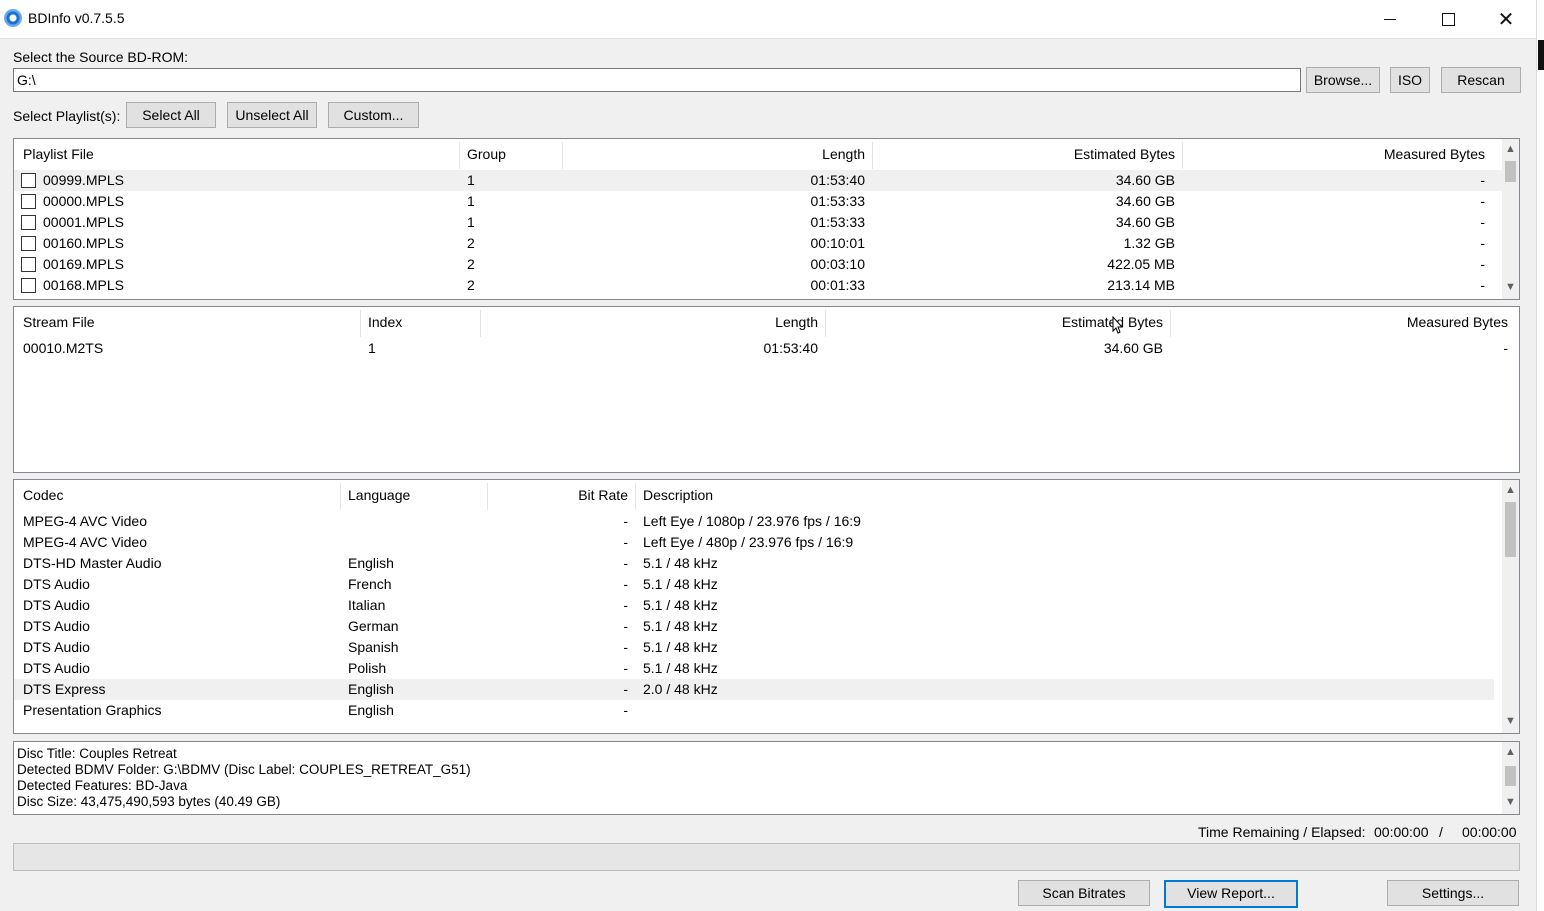 The height and width of the screenshot is (911, 1544). I want to click on disc-info-scrollbar: ▲ ▼, so click(1510, 778).